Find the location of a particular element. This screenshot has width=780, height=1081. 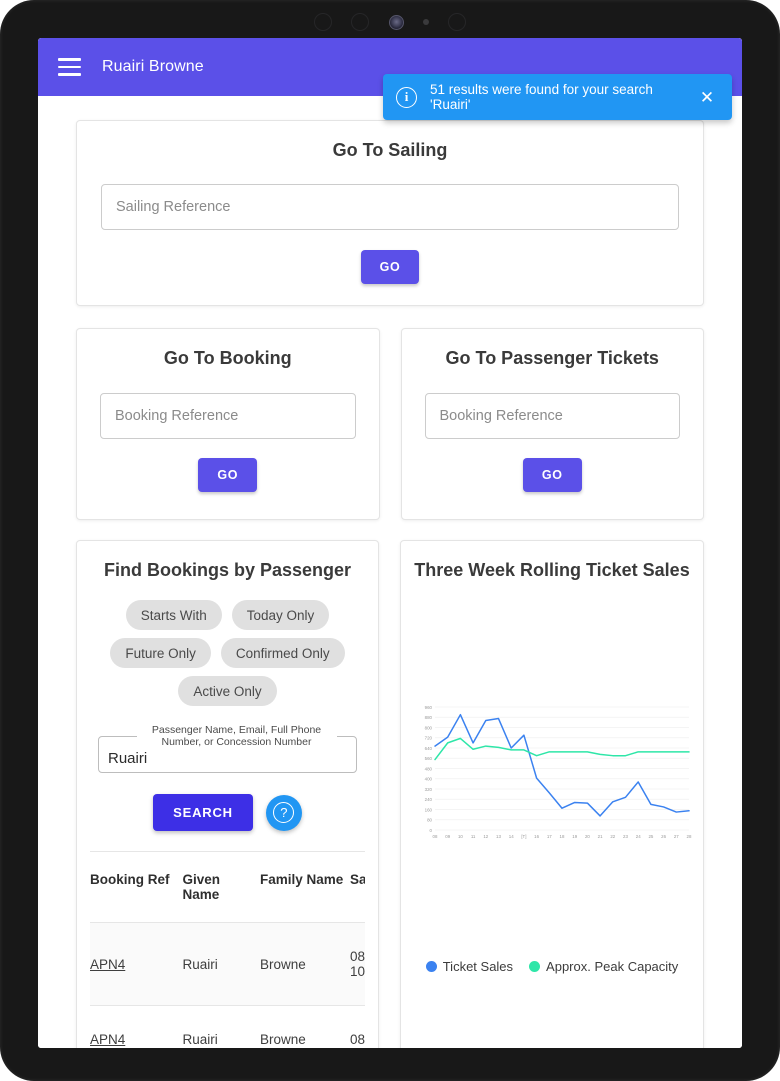

passenger-tickets-go-button: GO is located at coordinates (552, 475).